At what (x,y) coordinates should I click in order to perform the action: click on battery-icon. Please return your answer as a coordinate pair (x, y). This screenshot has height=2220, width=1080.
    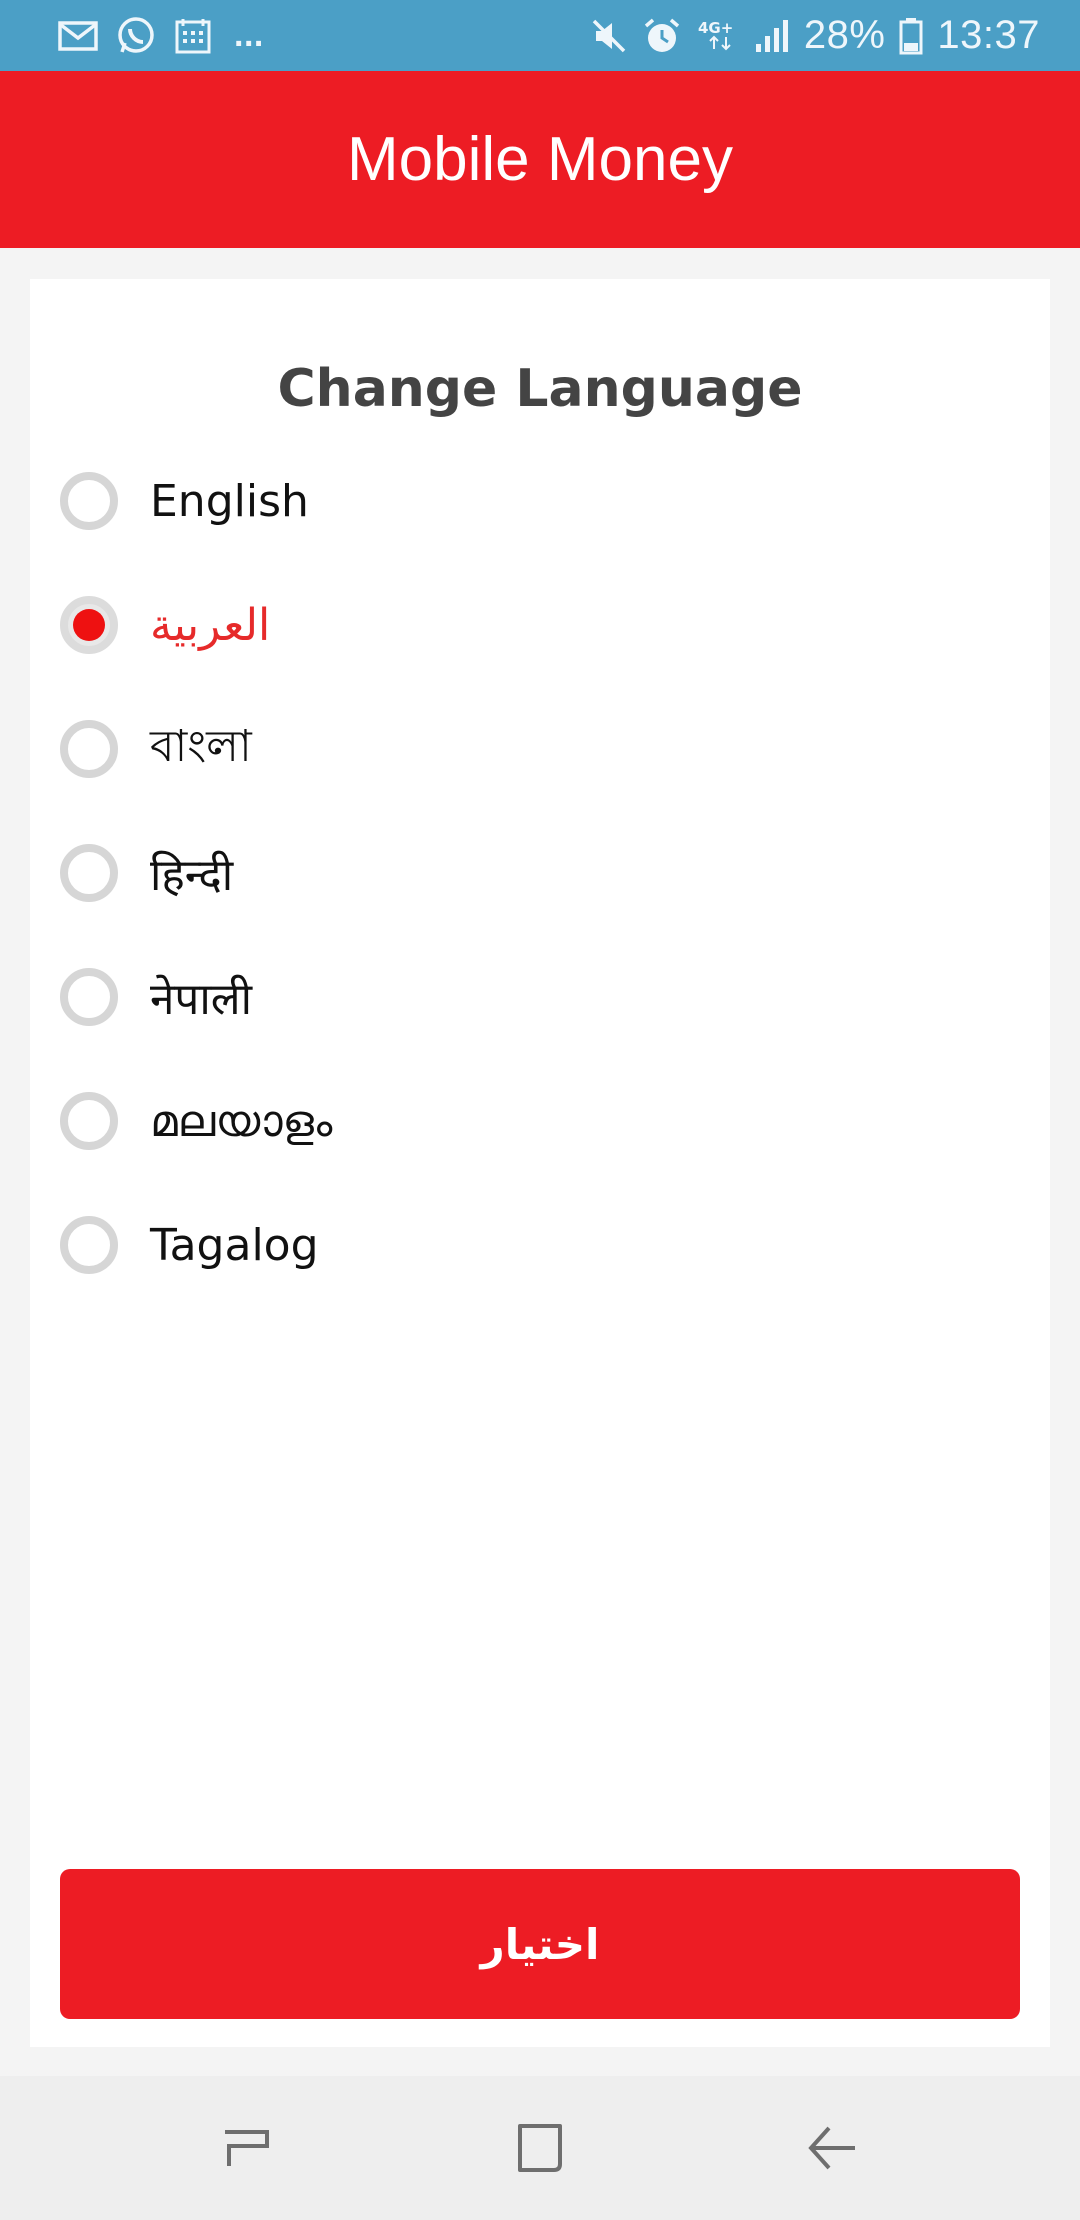
    Looking at the image, I should click on (911, 36).